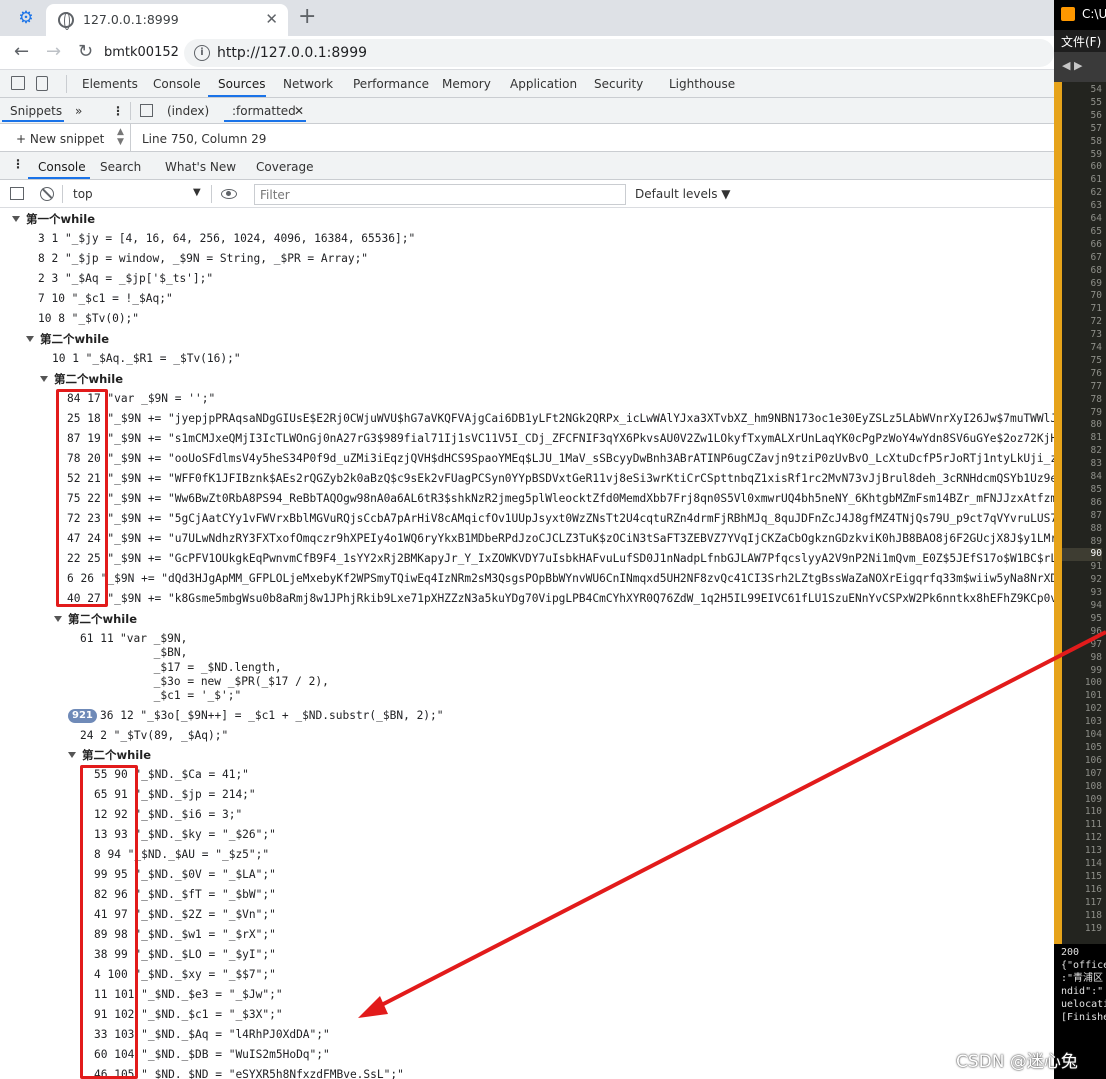 The image size is (1106, 1079). What do you see at coordinates (118, 111) in the screenshot?
I see `kebab-menu-icon: ⋮` at bounding box center [118, 111].